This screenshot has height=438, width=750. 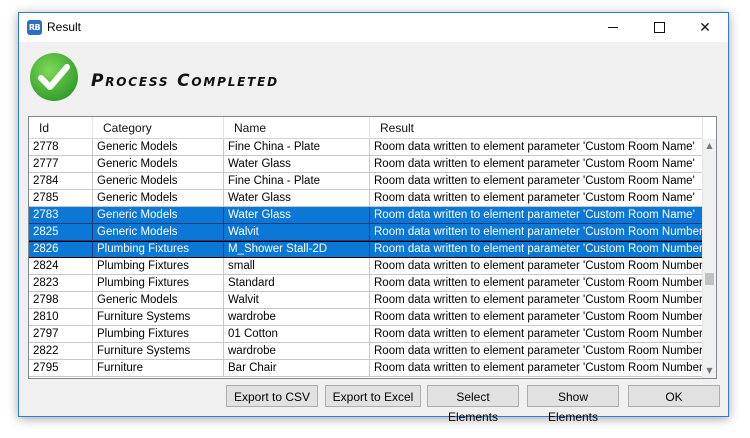 I want to click on cell-id: 2822, so click(x=61, y=351).